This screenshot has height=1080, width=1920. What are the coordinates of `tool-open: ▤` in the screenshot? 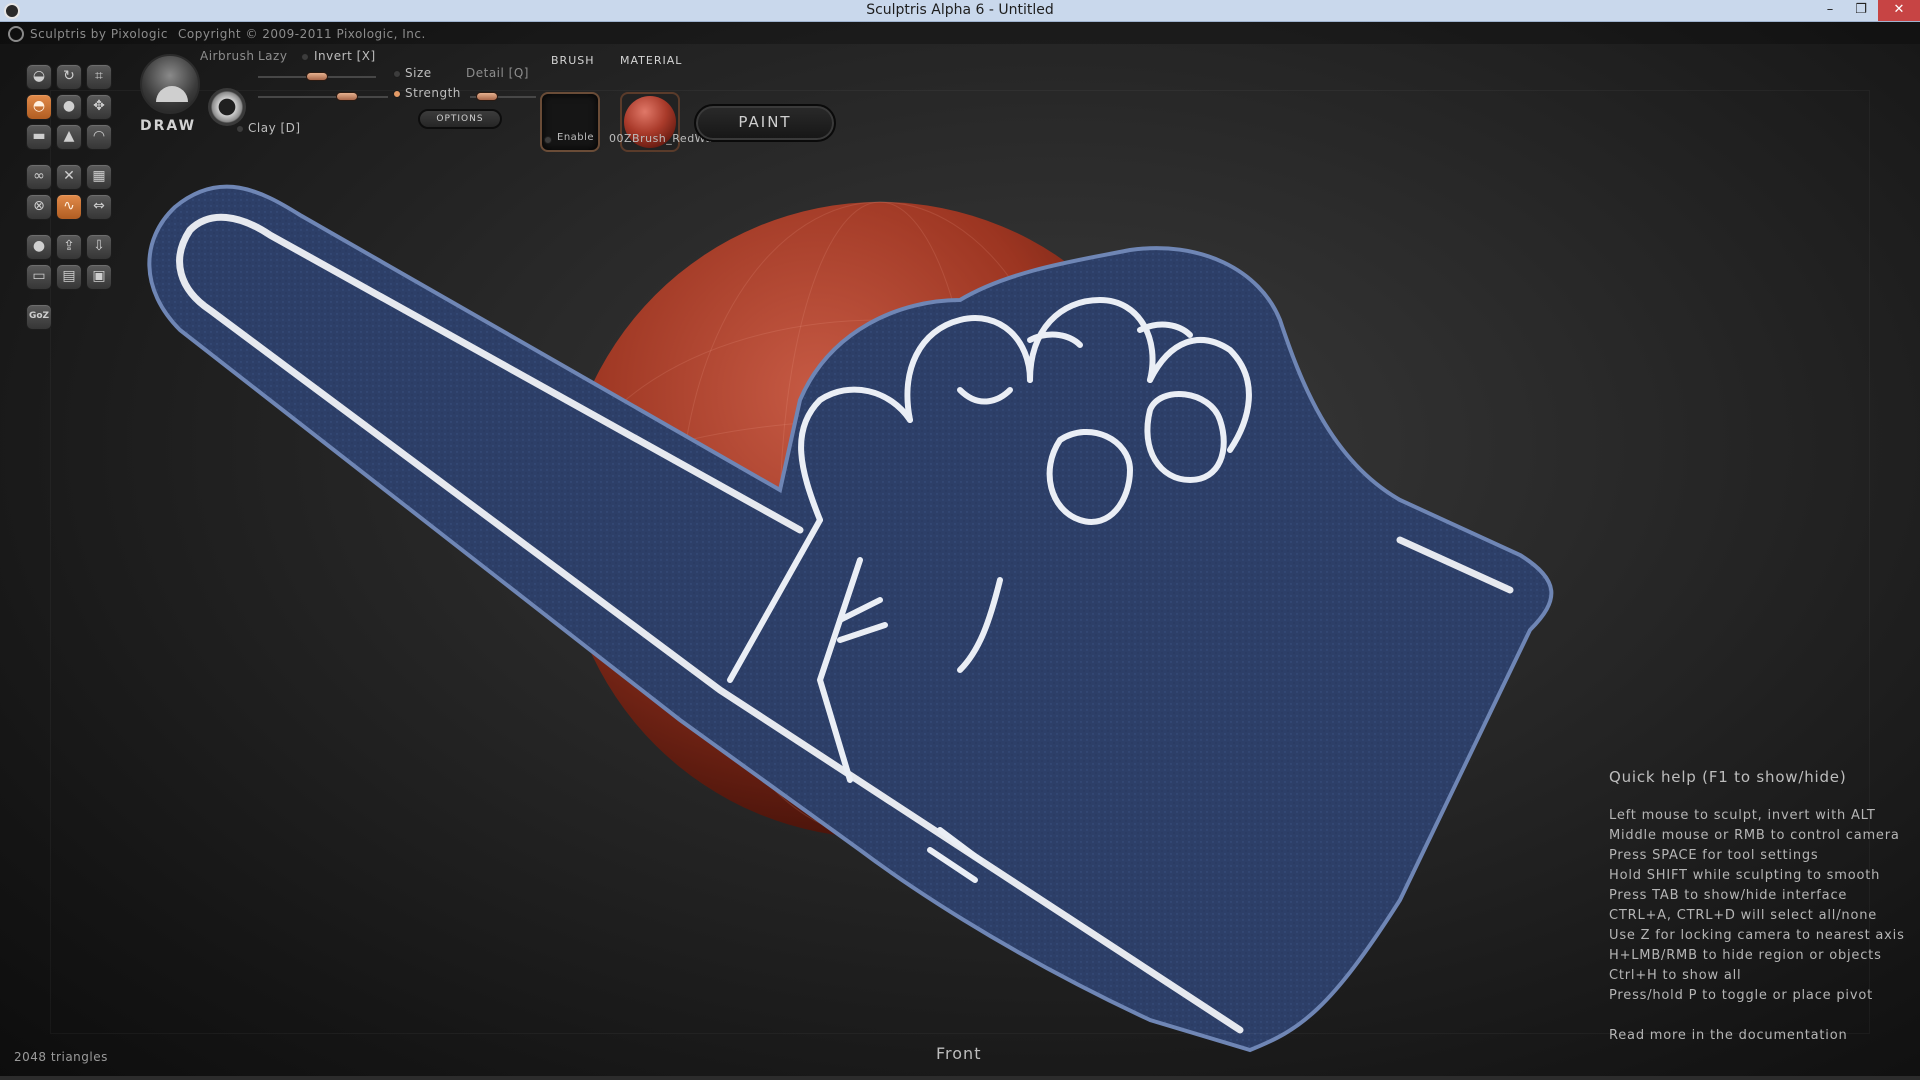 It's located at (69, 277).